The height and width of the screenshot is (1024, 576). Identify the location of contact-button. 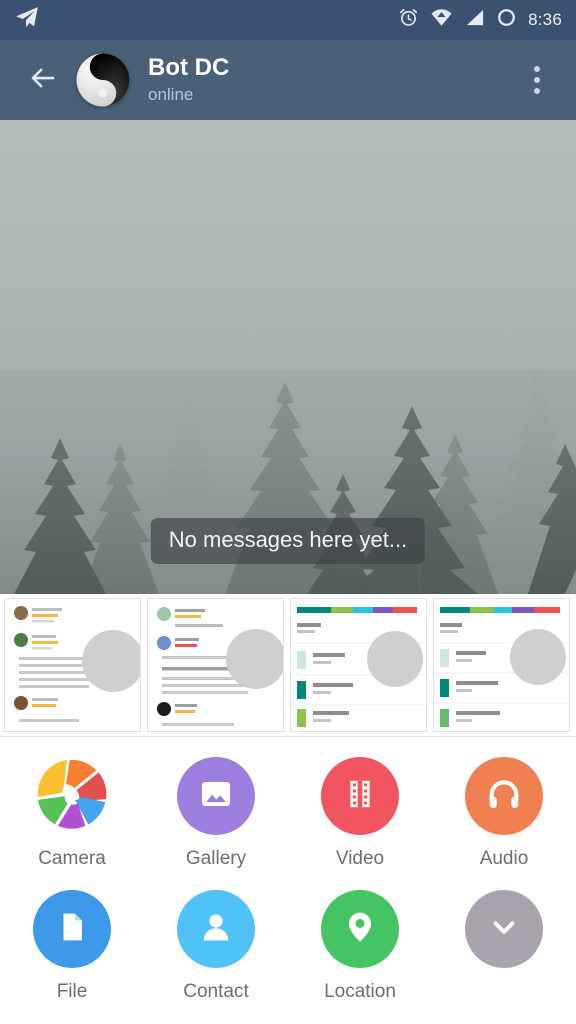
(216, 929).